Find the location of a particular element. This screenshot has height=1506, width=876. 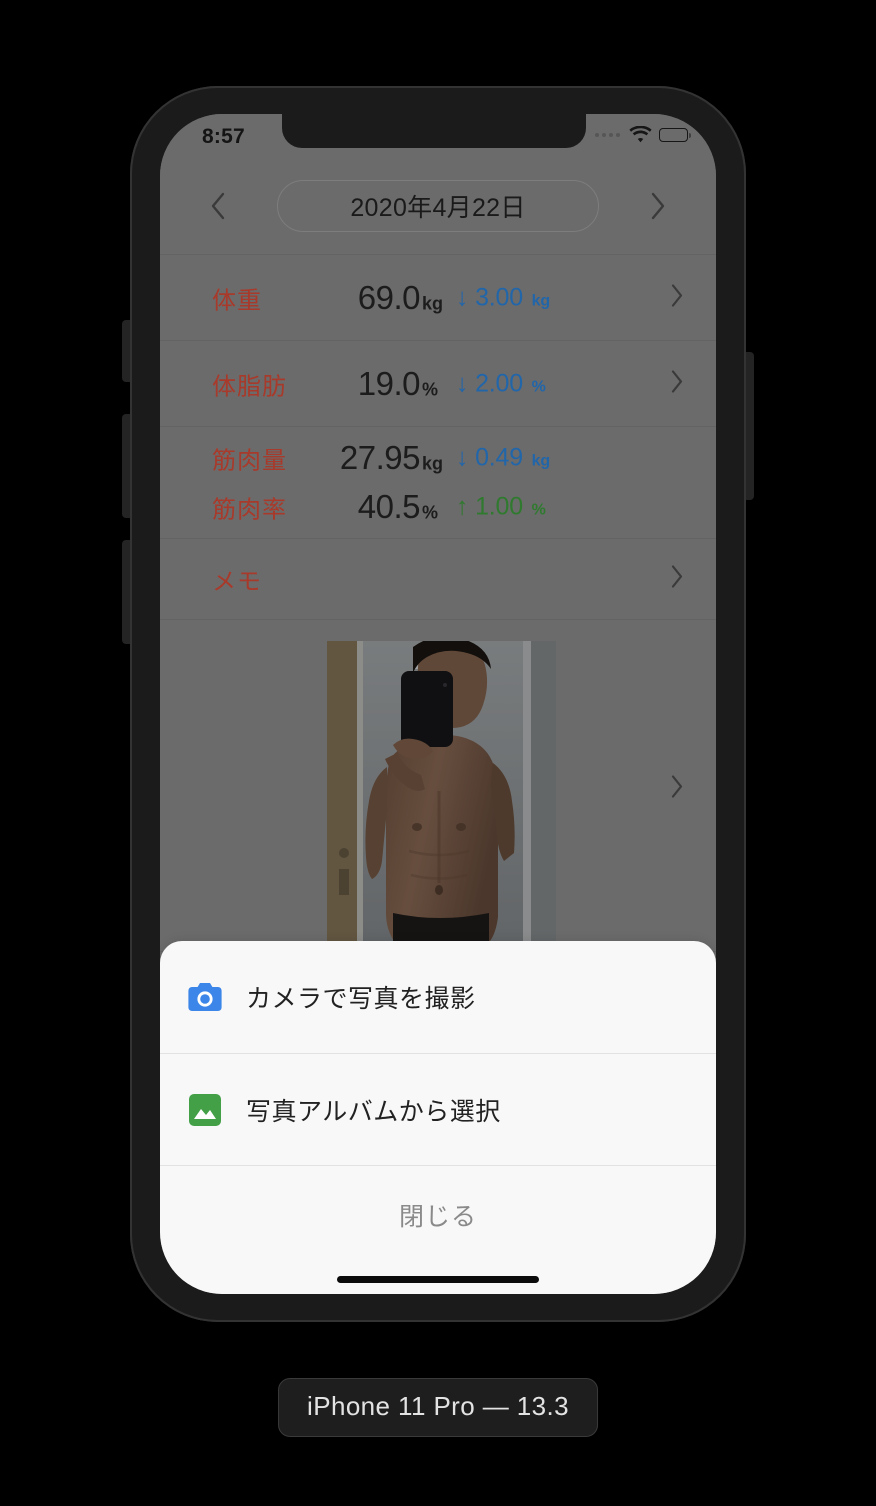

home-indicator is located at coordinates (438, 1279).